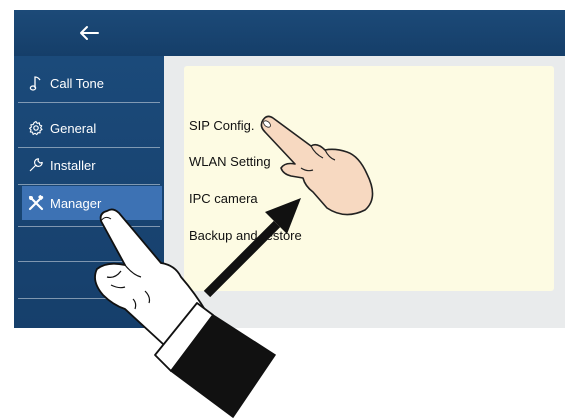 The image size is (574, 420). What do you see at coordinates (289, 33) in the screenshot?
I see `top-bar` at bounding box center [289, 33].